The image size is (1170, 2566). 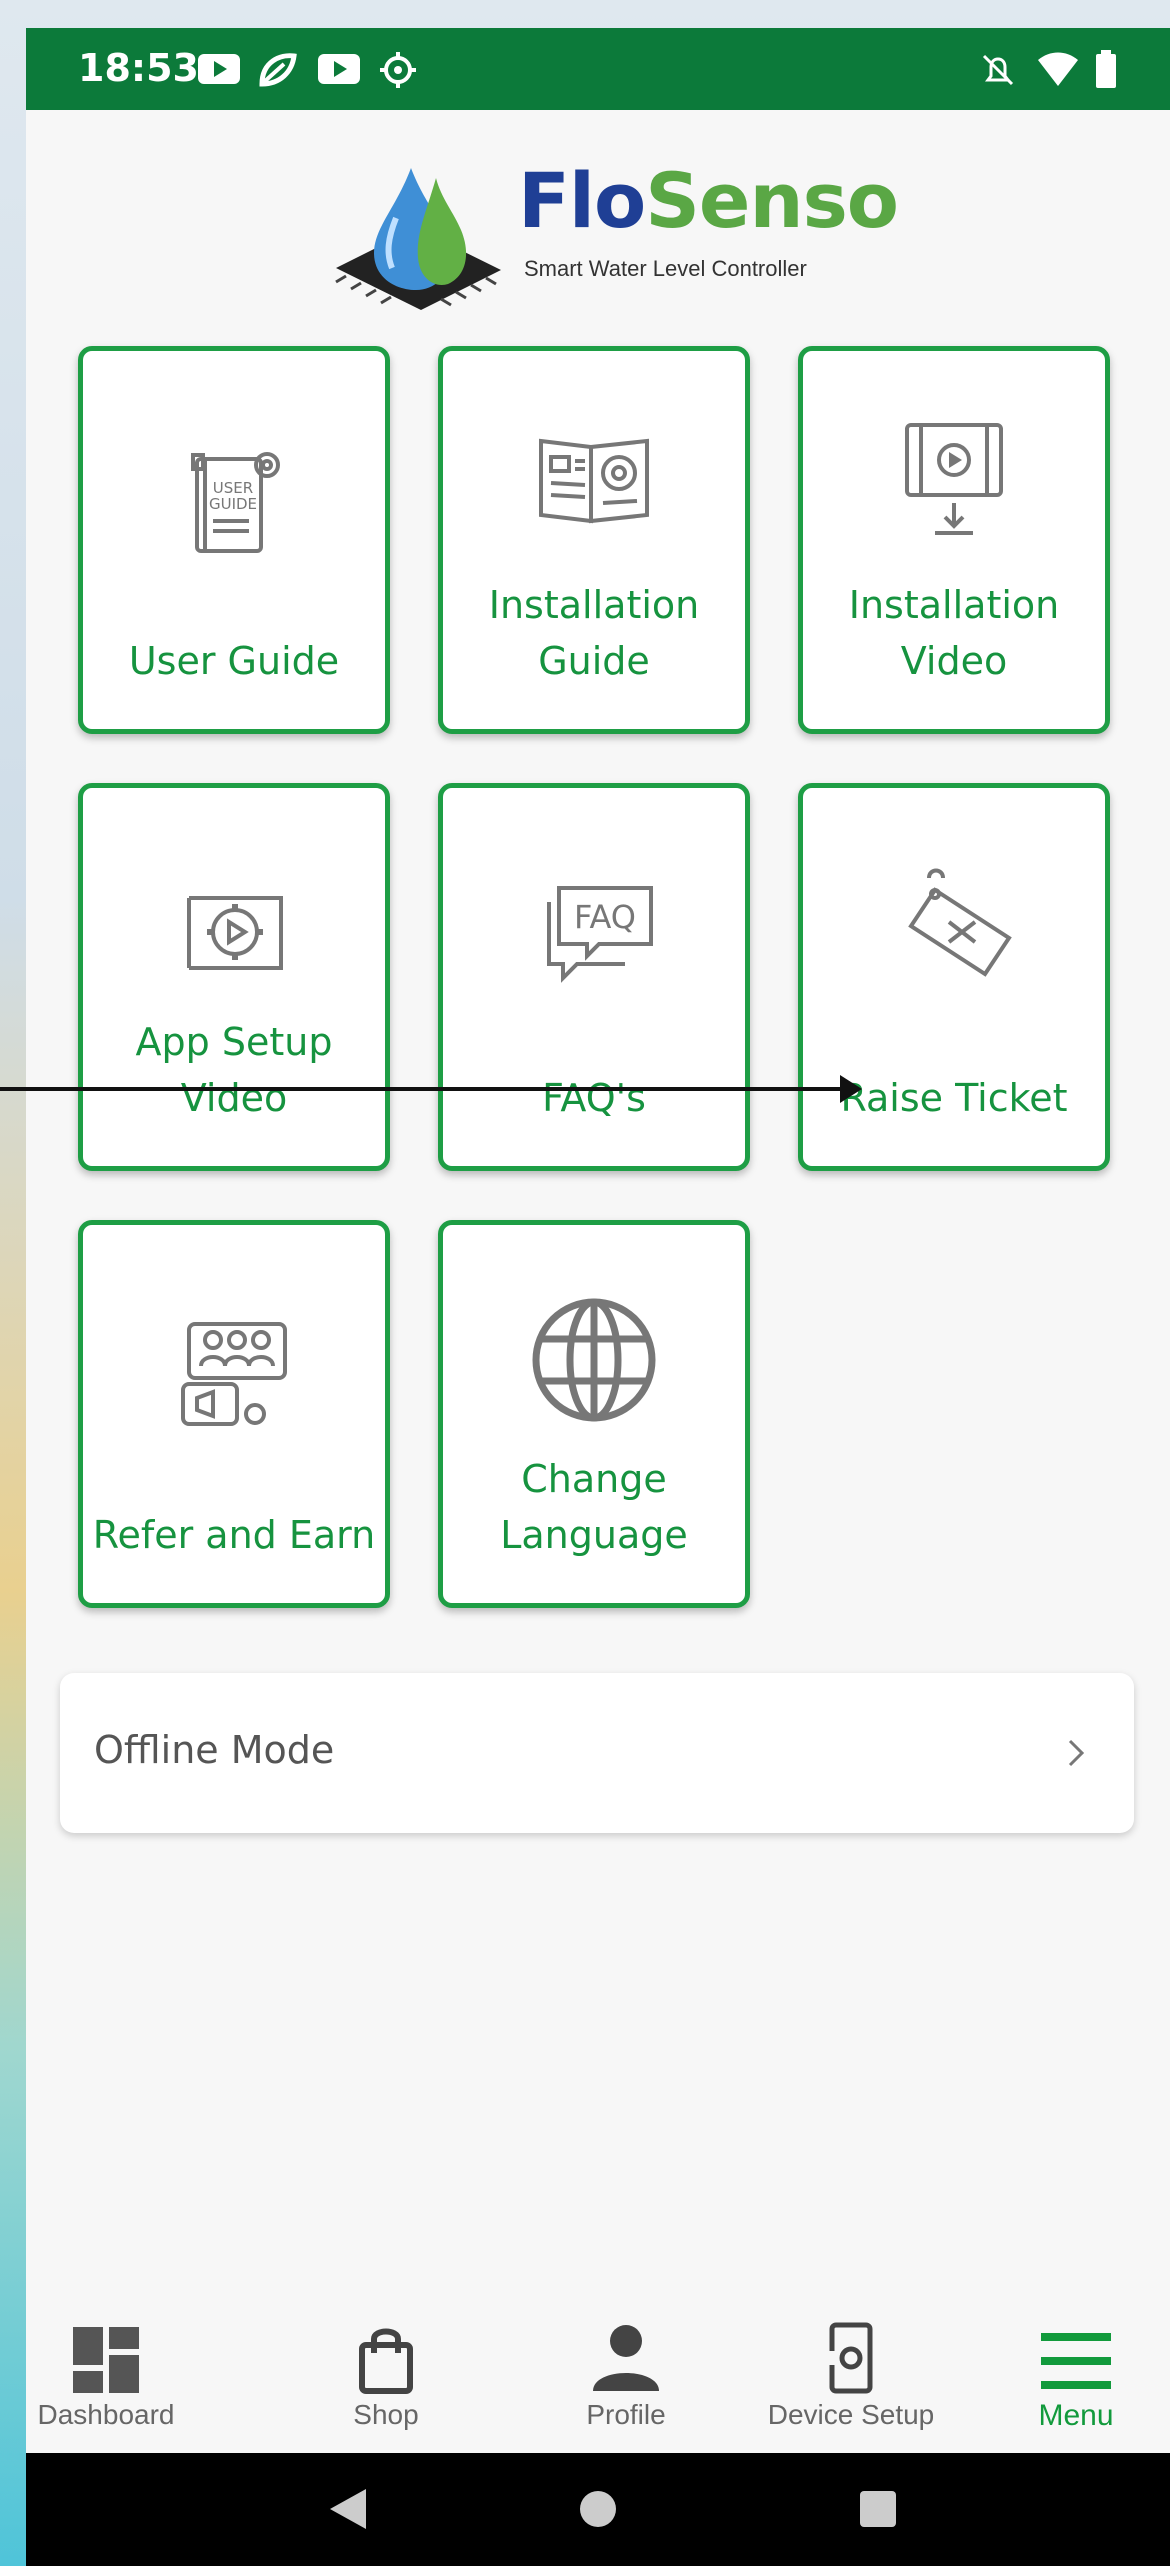 What do you see at coordinates (626, 2414) in the screenshot?
I see `nav-label: Profile` at bounding box center [626, 2414].